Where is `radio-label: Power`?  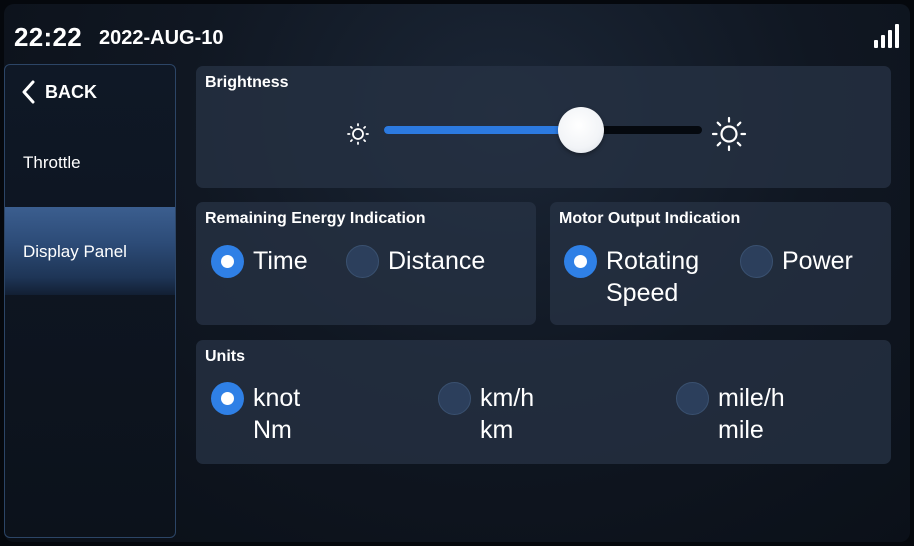
radio-label: Power is located at coordinates (817, 261).